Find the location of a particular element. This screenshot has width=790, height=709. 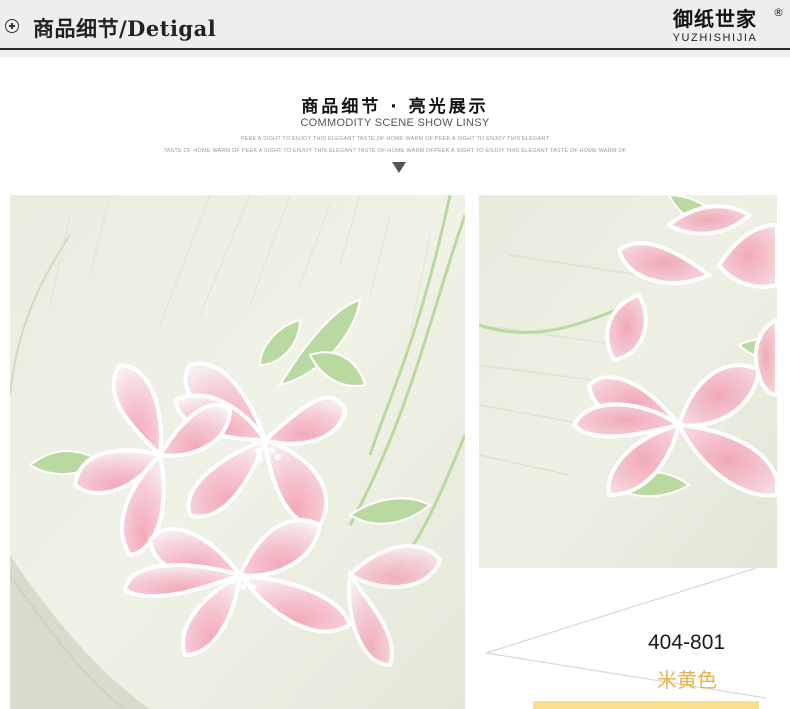

product-code-panel is located at coordinates (628, 638).